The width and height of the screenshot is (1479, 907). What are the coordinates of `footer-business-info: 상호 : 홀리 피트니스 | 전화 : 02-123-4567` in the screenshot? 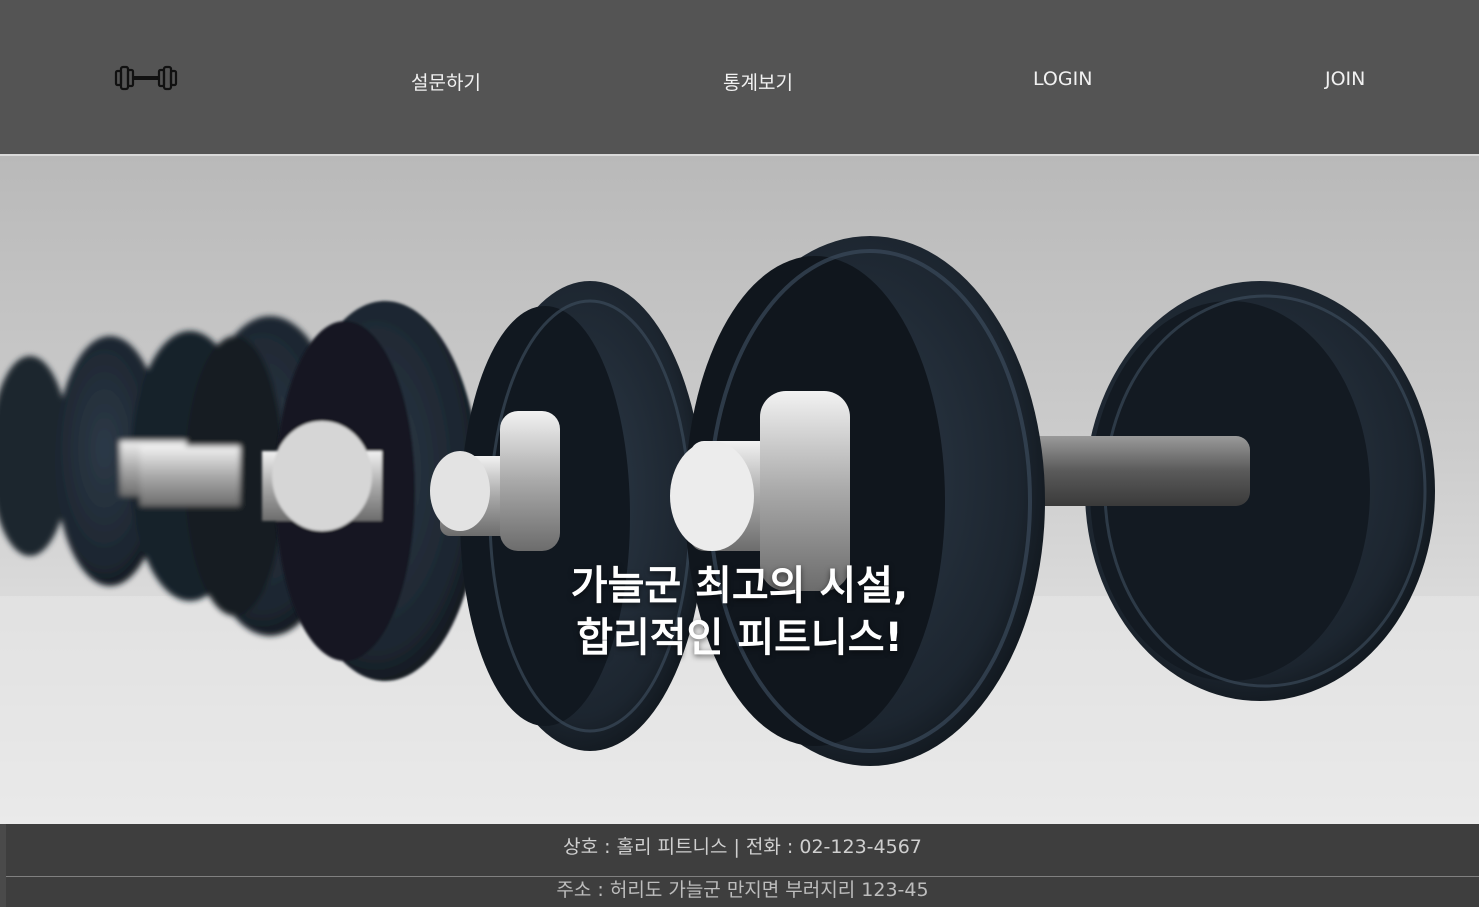 It's located at (742, 850).